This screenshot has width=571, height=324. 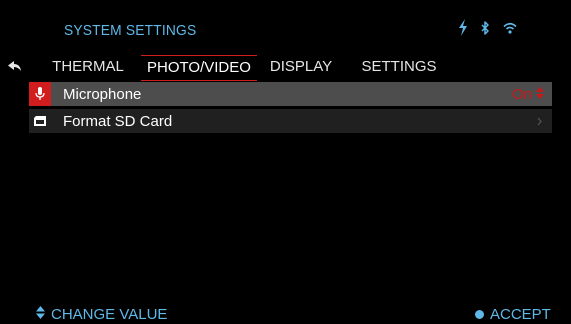 I want to click on accept-dot-icon, so click(x=479, y=314).